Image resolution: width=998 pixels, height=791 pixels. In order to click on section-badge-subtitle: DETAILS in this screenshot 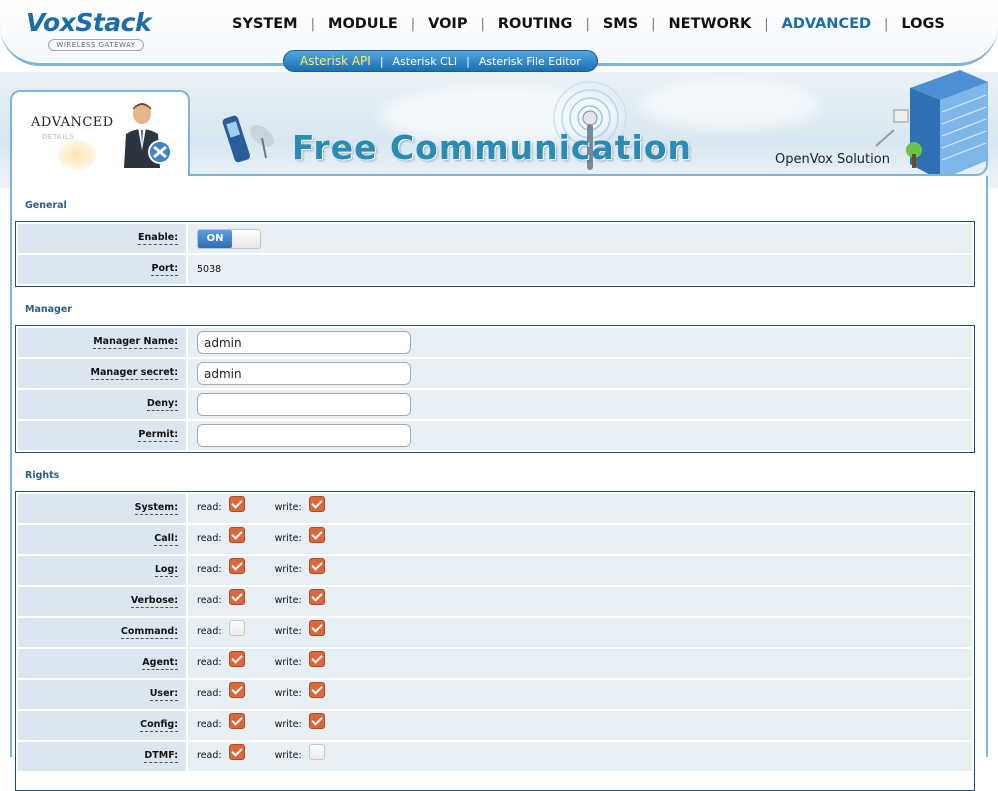, I will do `click(58, 137)`.